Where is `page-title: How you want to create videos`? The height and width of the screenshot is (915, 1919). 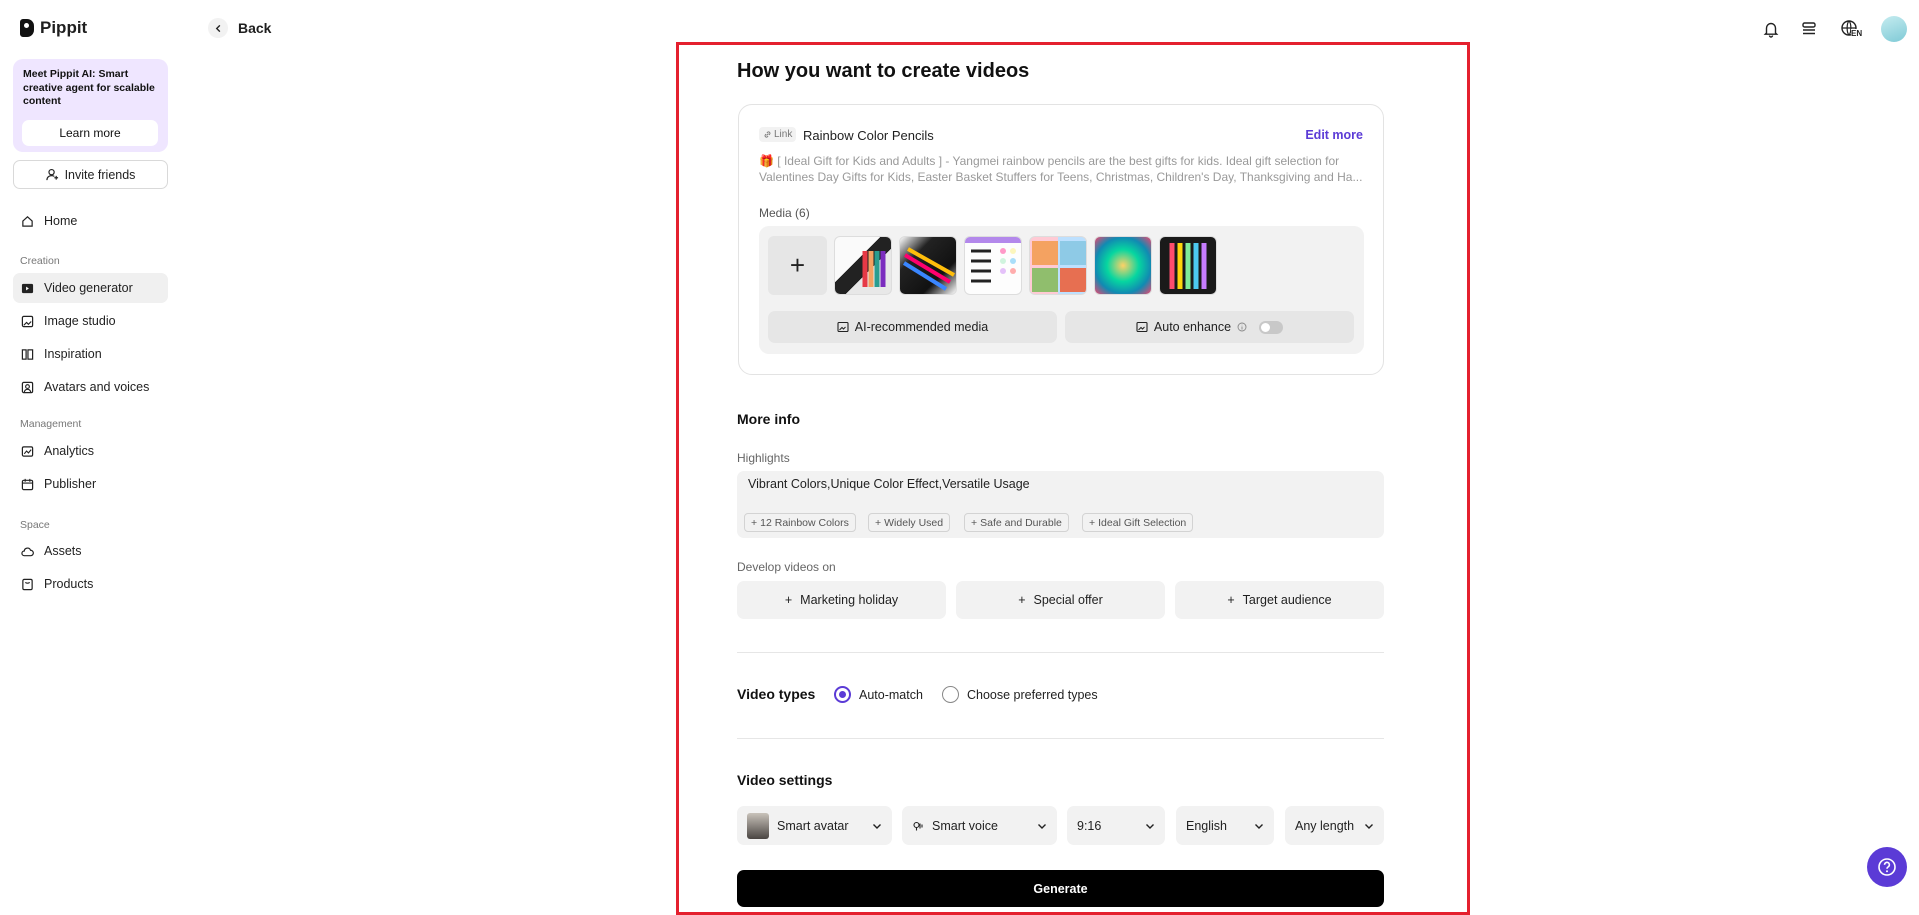
page-title: How you want to create videos is located at coordinates (883, 71).